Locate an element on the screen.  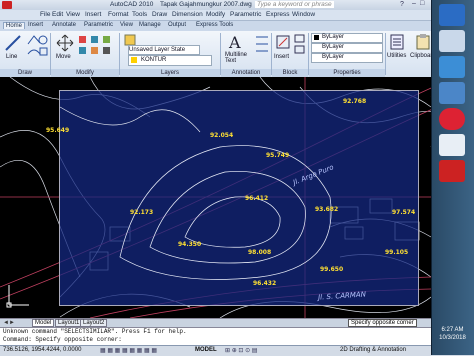
navigation-tools-icon: ⊞ ⊕ ⊡ ⊙ ▤ is located at coordinates (241, 350).